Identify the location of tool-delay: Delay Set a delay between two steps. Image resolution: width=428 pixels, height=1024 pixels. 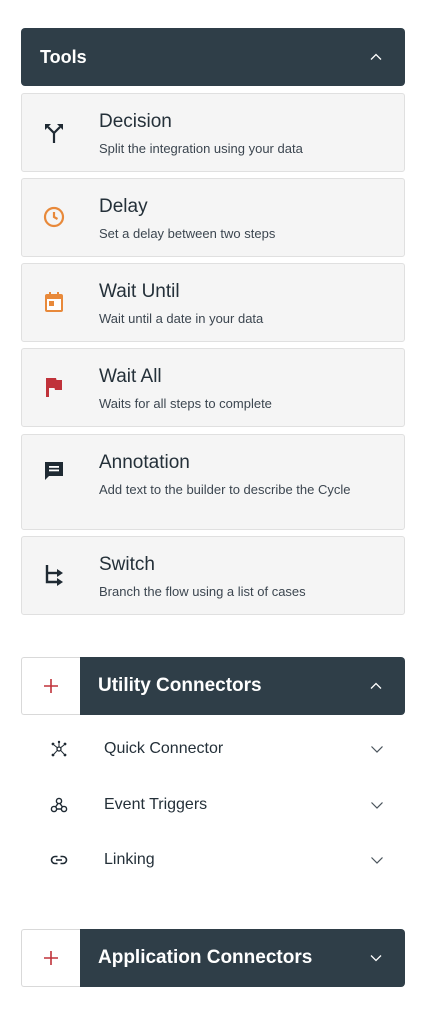
(213, 217).